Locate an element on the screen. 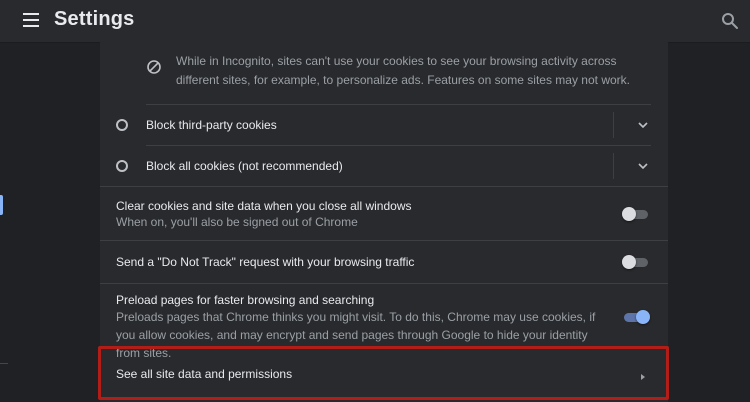 This screenshot has width=750, height=402. hamburger-menu-icon is located at coordinates (32, 21).